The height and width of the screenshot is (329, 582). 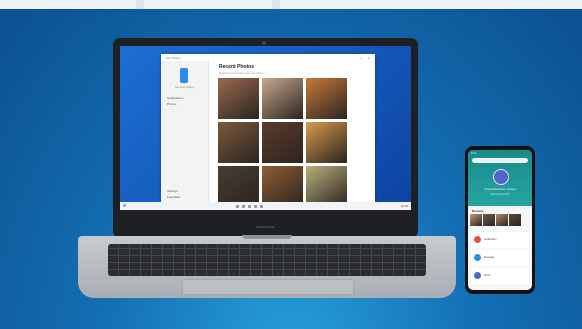 I want to click on laptop-trackpad, so click(x=268, y=287).